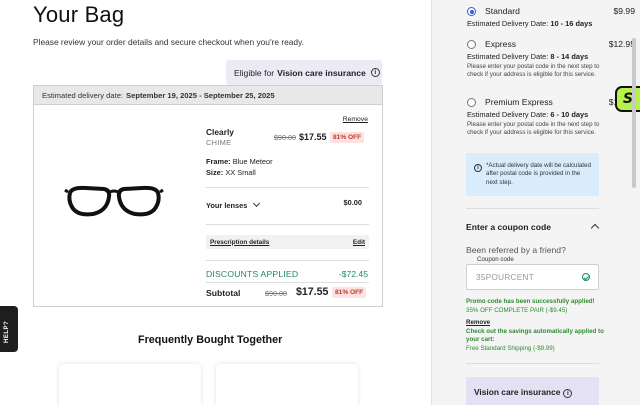 The width and height of the screenshot is (640, 405). Describe the element at coordinates (355, 119) in the screenshot. I see `remove-item-link: Remove` at that location.